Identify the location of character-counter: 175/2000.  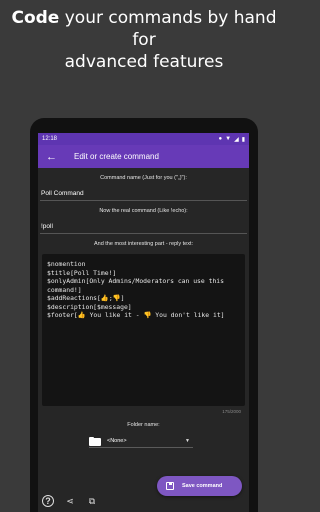
(231, 411).